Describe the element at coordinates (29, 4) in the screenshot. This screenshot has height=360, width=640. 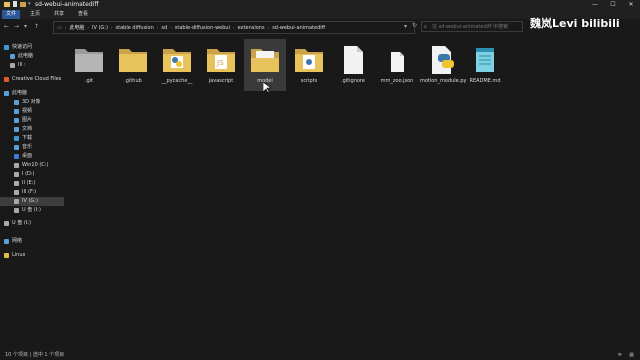
I see `quick-access-dropdown-icon: ▾` at that location.